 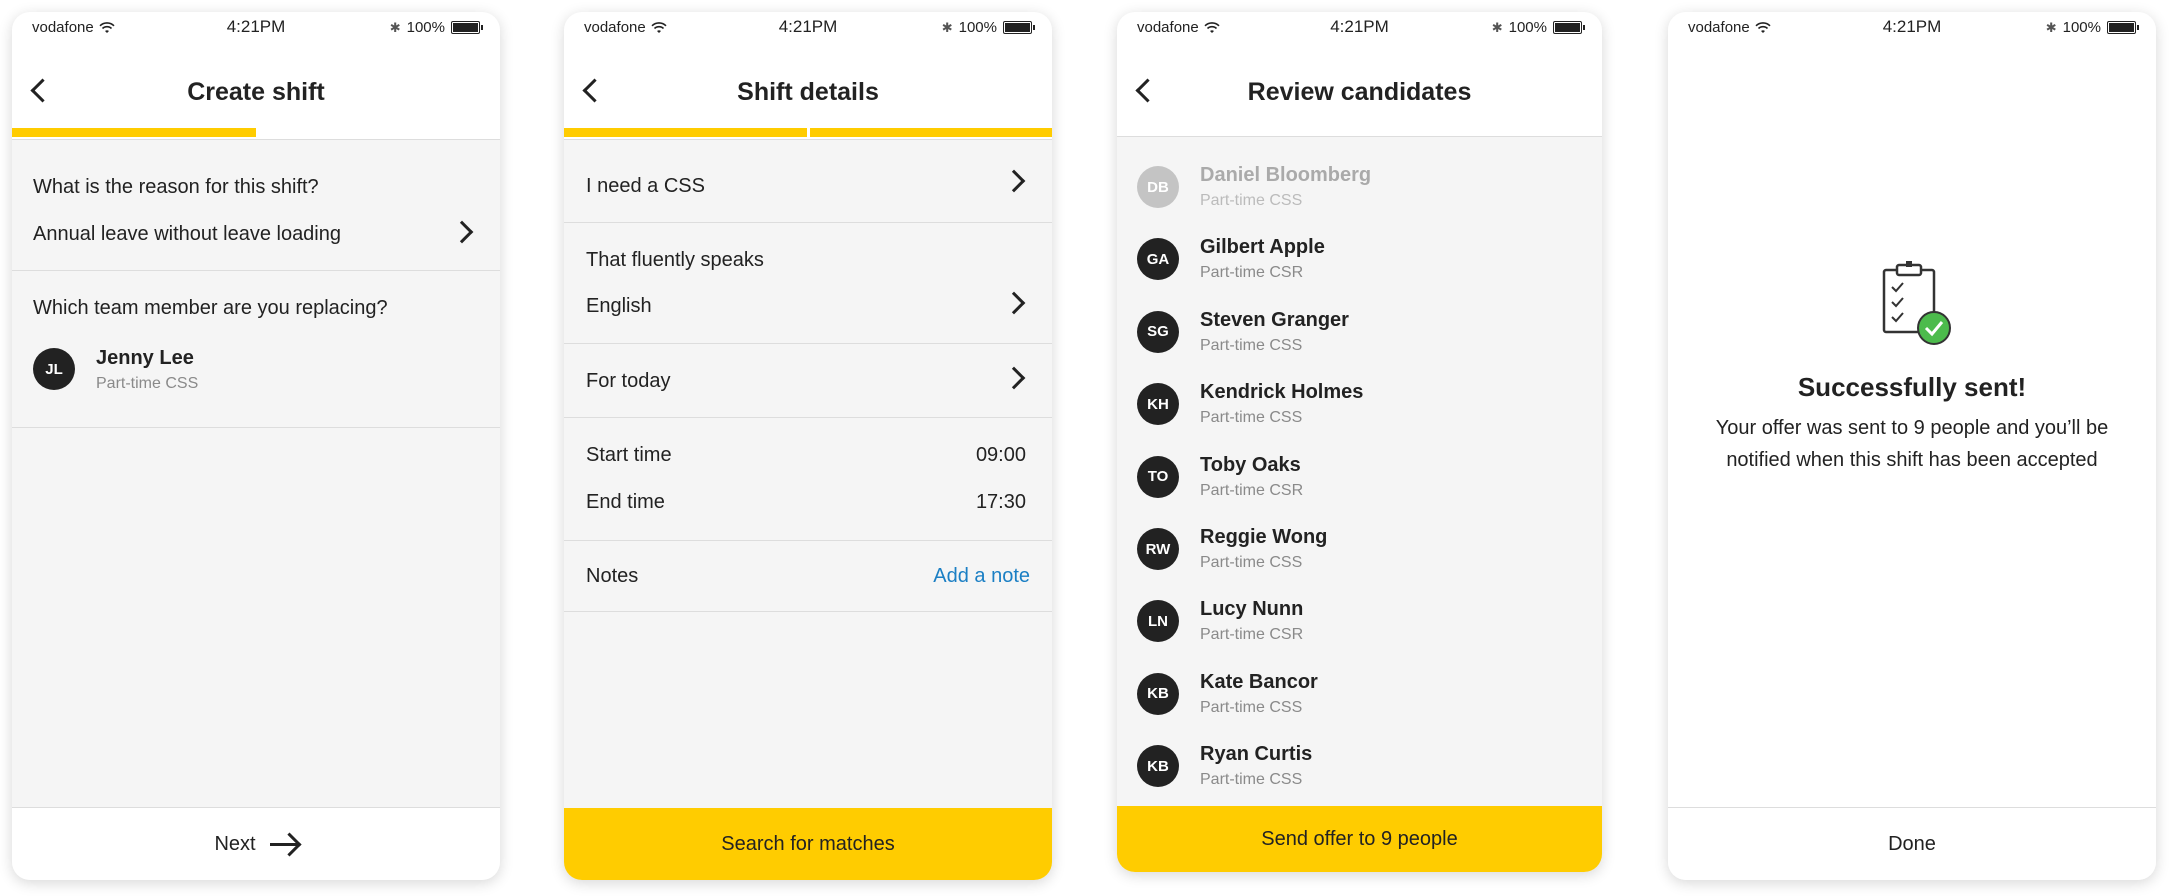 What do you see at coordinates (1158, 331) in the screenshot?
I see `avatar: SG` at bounding box center [1158, 331].